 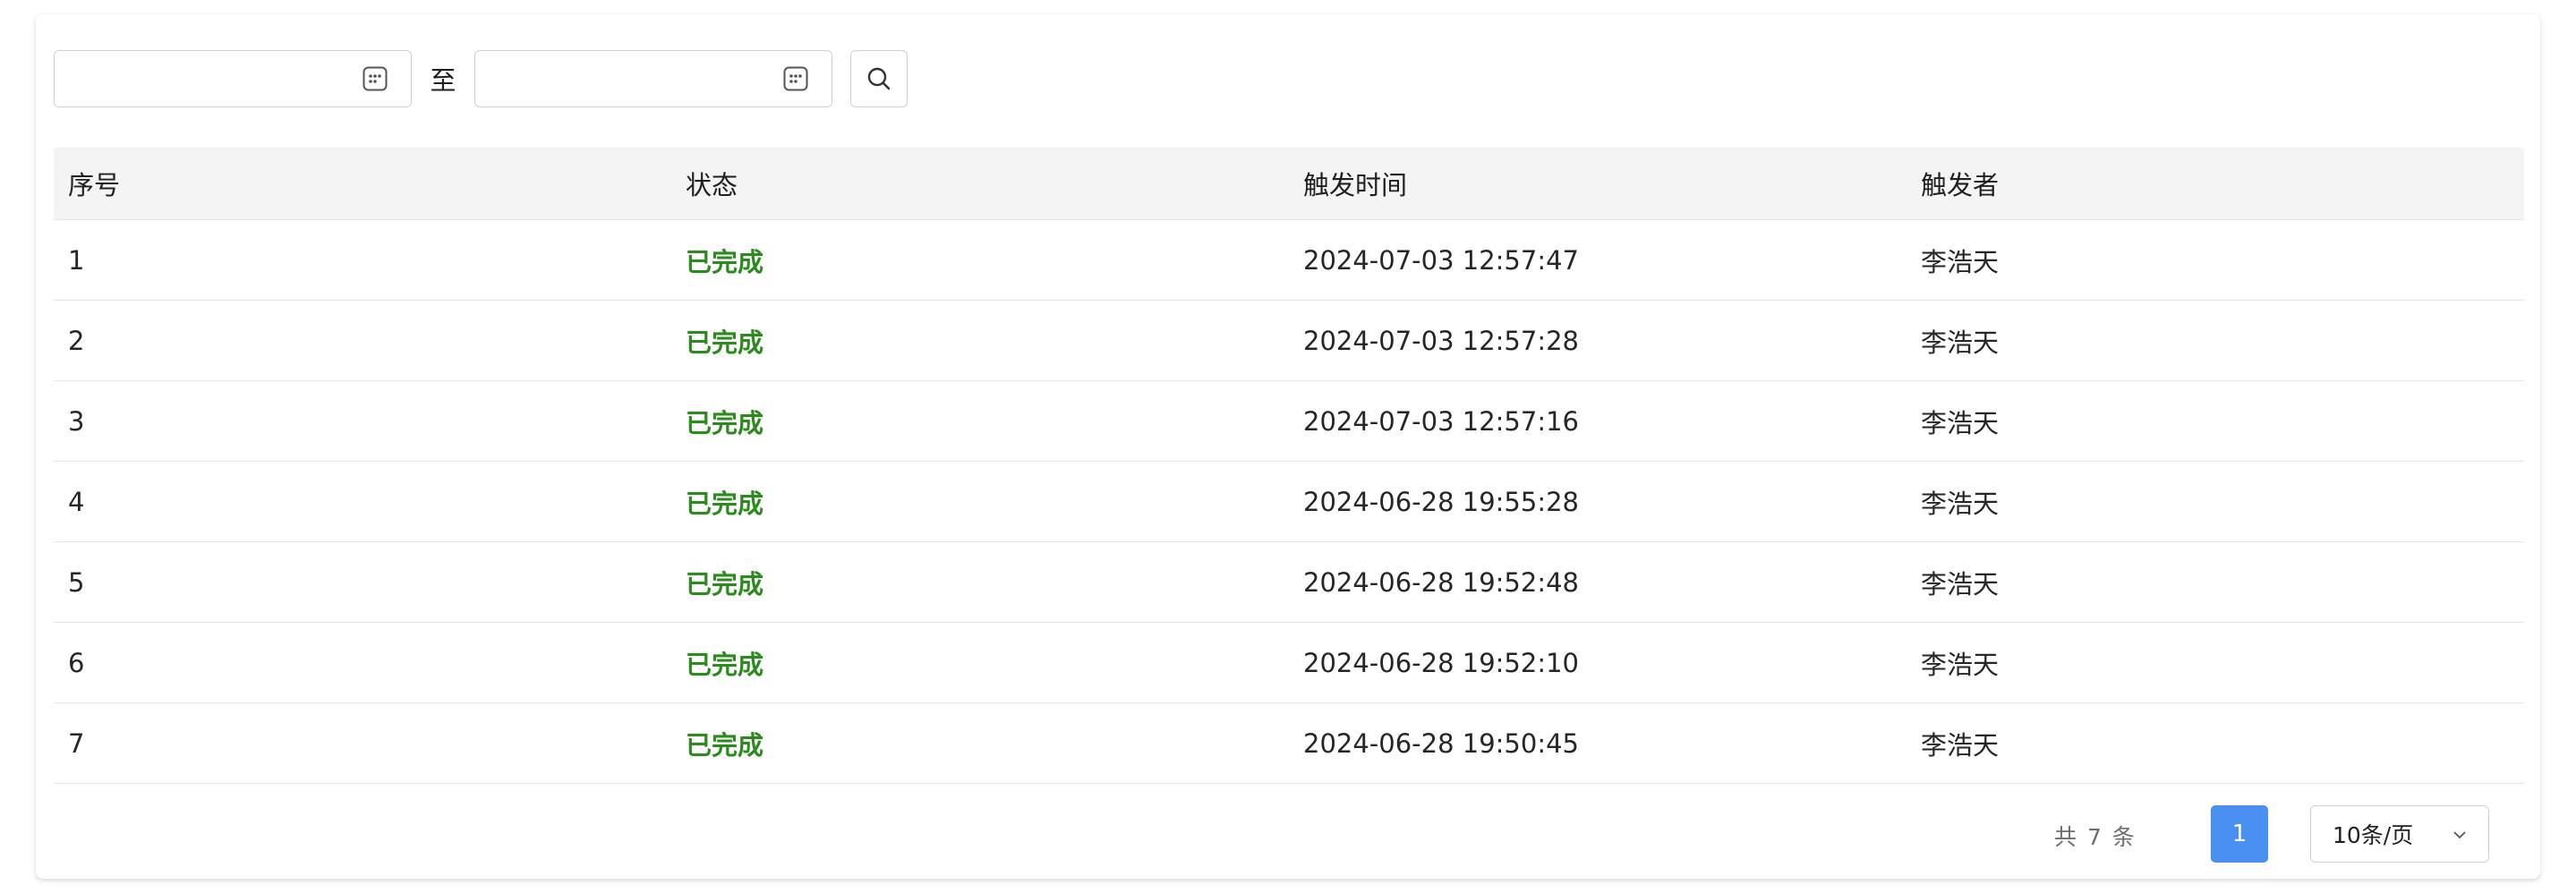 What do you see at coordinates (2459, 835) in the screenshot?
I see `chevron-down-icon` at bounding box center [2459, 835].